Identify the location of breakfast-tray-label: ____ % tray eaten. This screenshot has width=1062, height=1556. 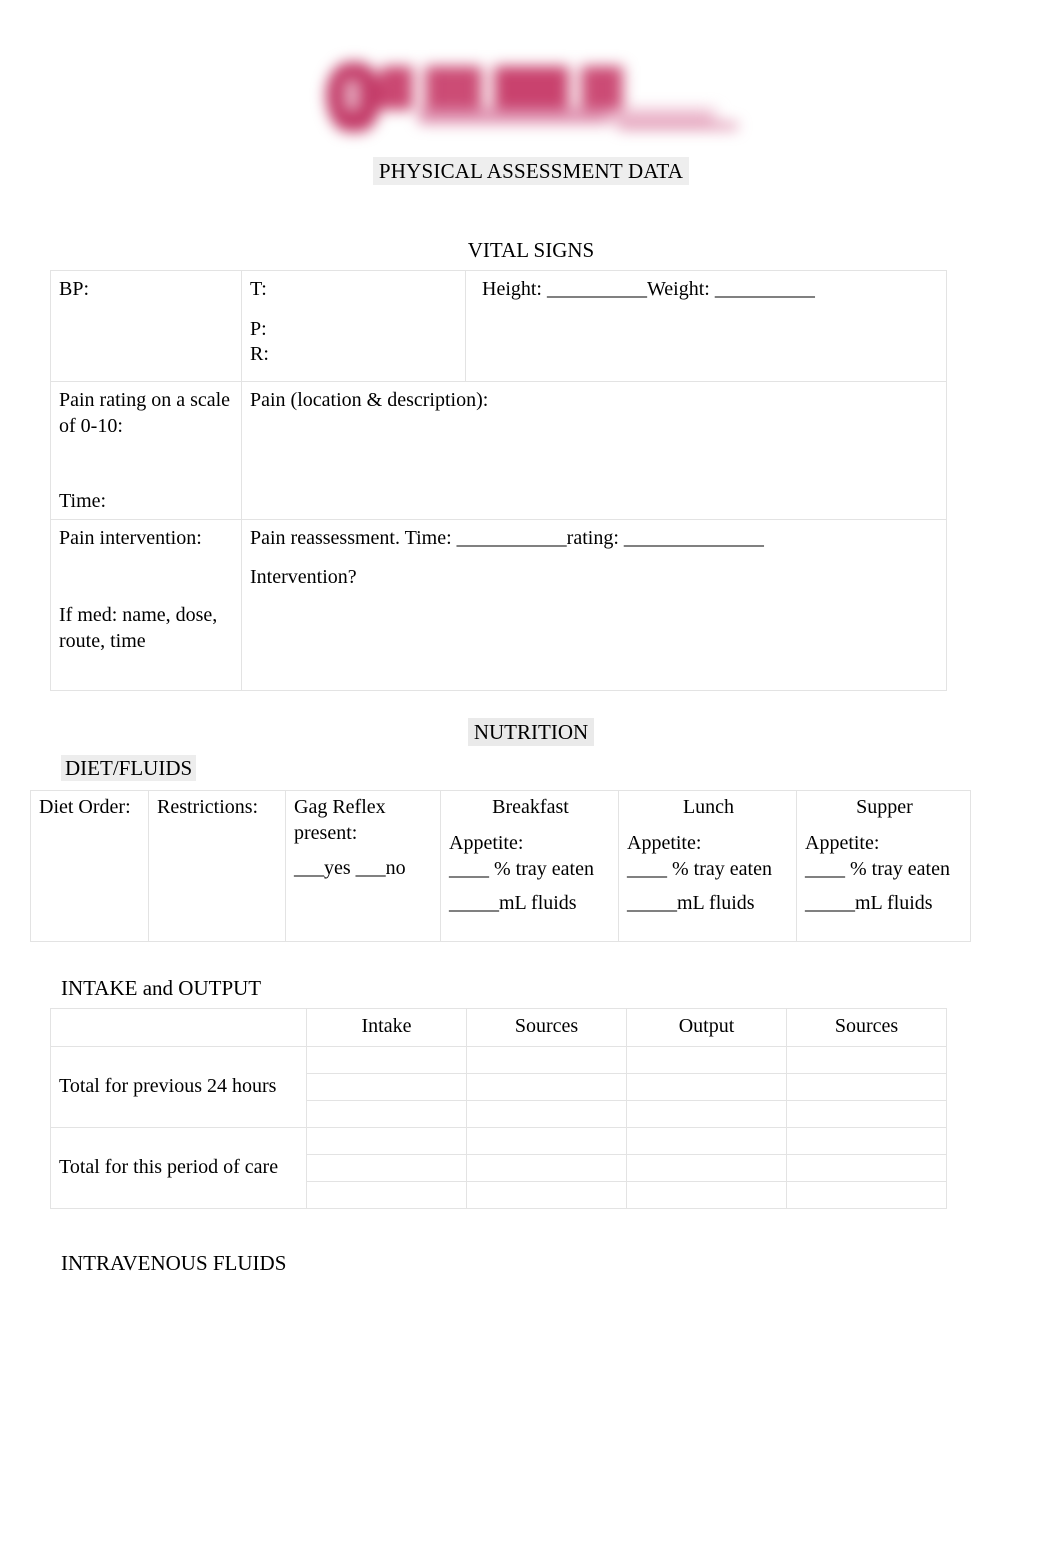
(530, 870).